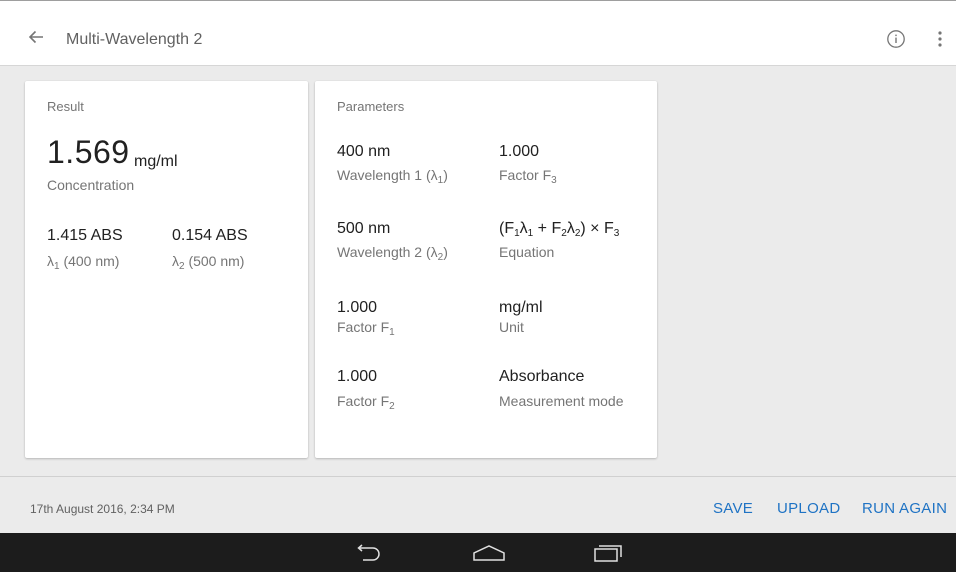  Describe the element at coordinates (521, 307) in the screenshot. I see `unit-value: mg/ml` at that location.